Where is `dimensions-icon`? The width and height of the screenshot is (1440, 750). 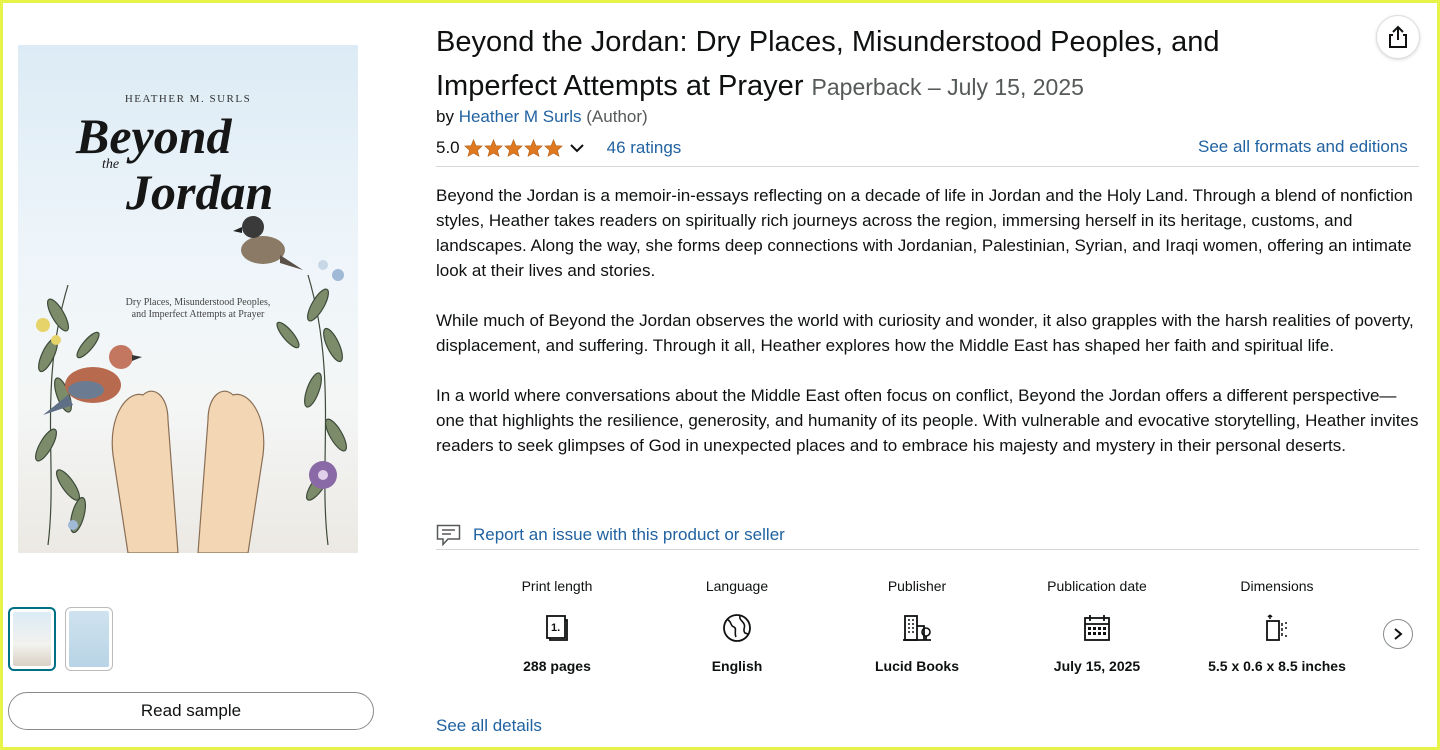
dimensions-icon is located at coordinates (1276, 627).